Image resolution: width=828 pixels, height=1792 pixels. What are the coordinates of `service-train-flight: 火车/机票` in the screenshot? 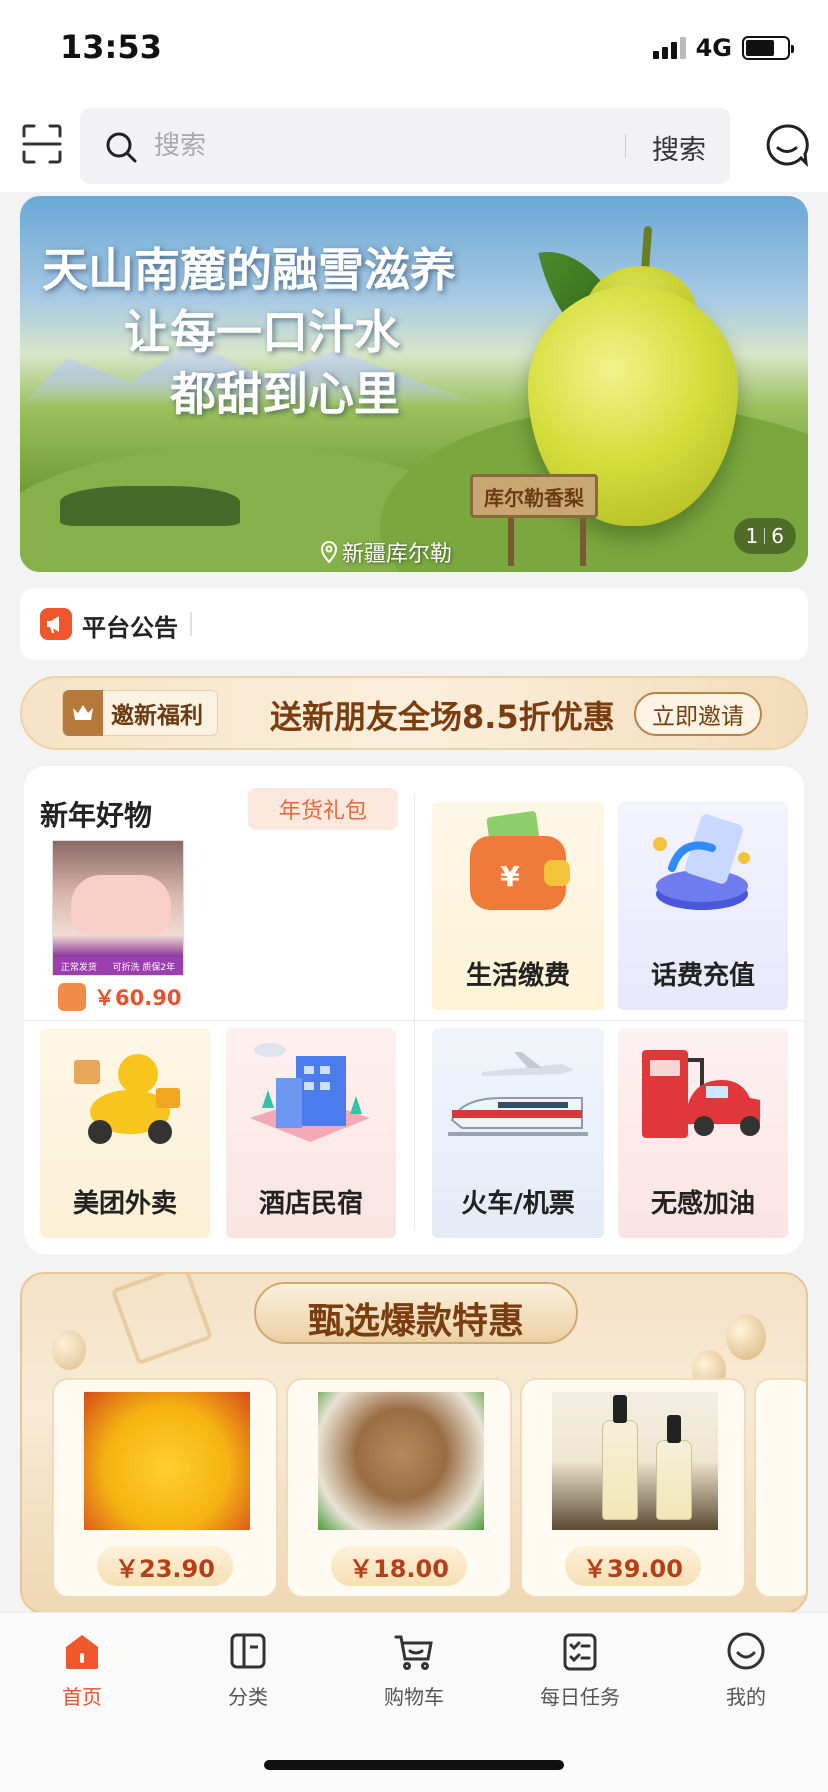 It's located at (518, 1133).